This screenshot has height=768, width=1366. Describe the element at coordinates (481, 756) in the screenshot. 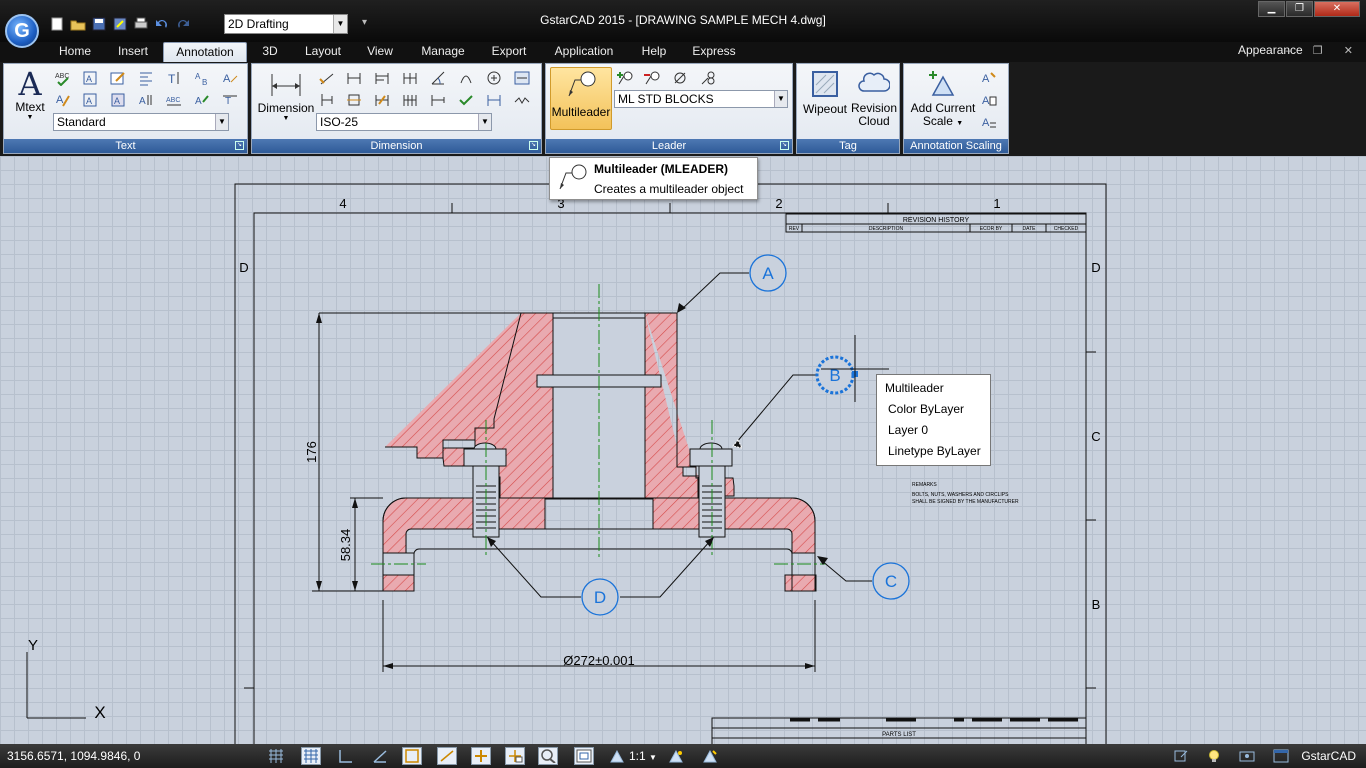

I see `dynamic-ucs-icon` at that location.